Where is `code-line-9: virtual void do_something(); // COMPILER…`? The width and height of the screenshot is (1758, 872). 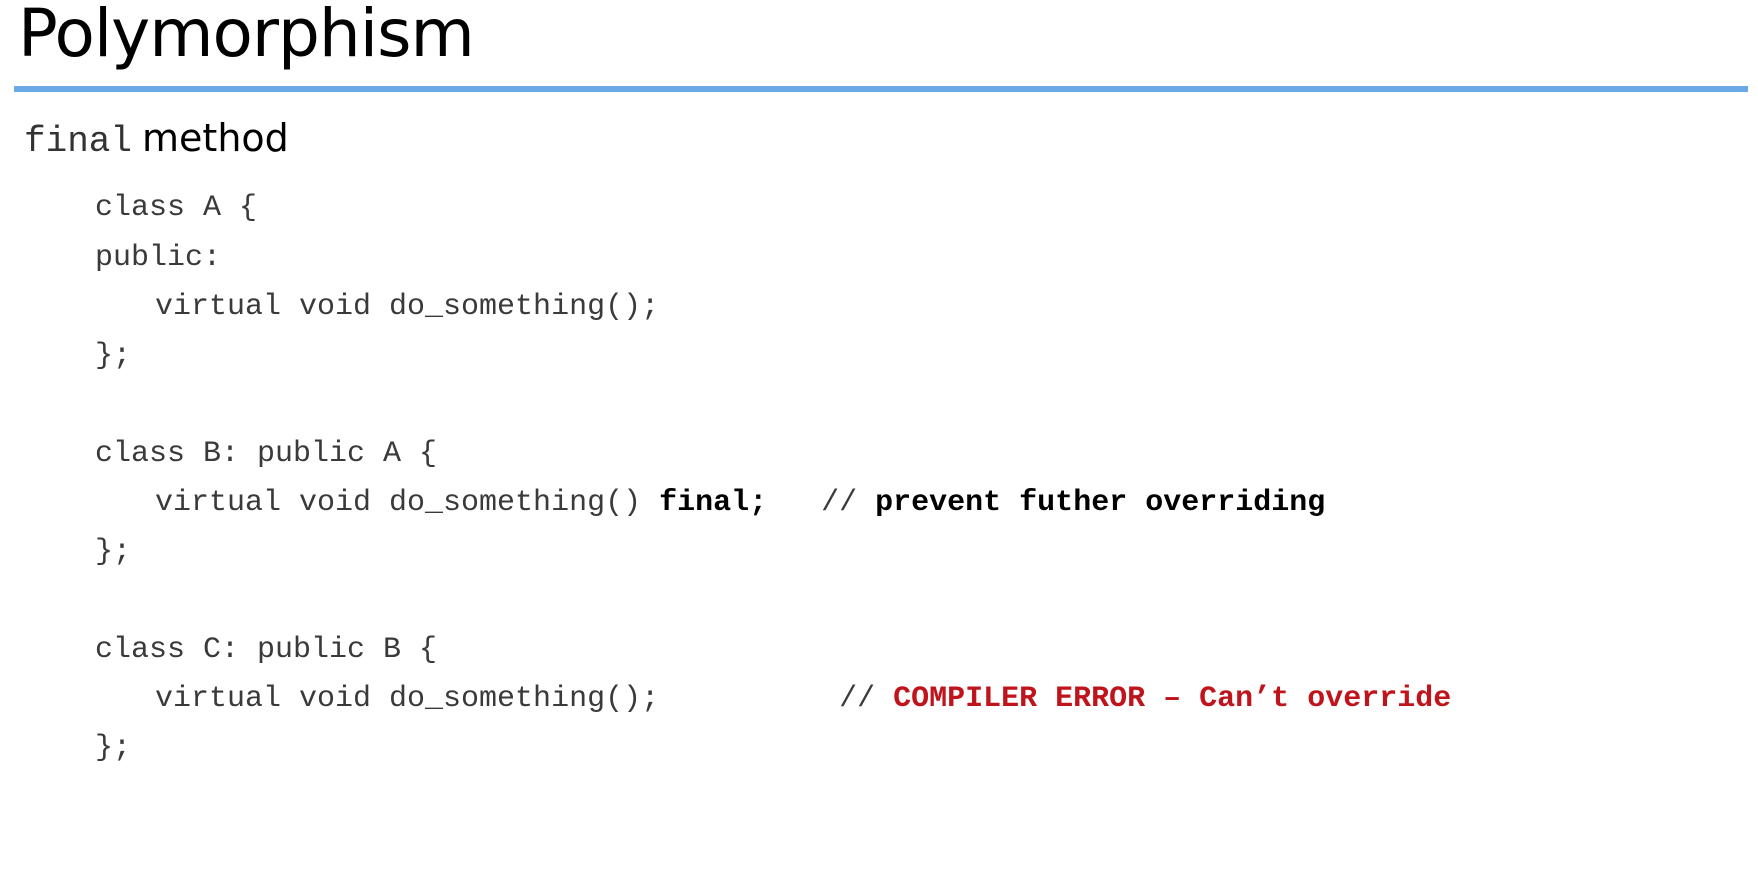
code-line-9: virtual void do_something(); // COMPILER… is located at coordinates (803, 699).